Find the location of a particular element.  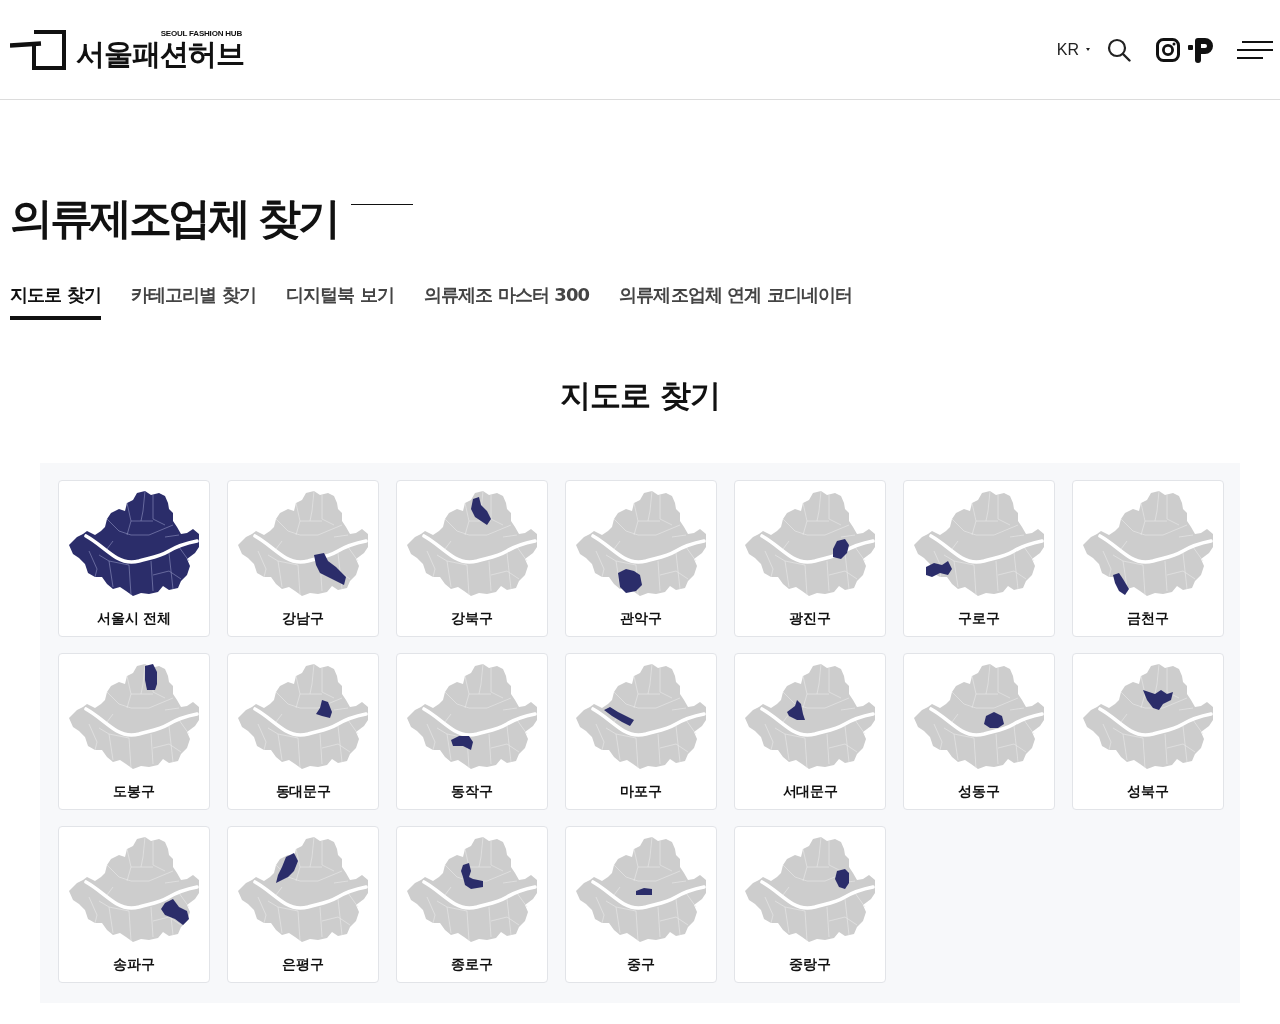

instagram-icon is located at coordinates (1168, 49).